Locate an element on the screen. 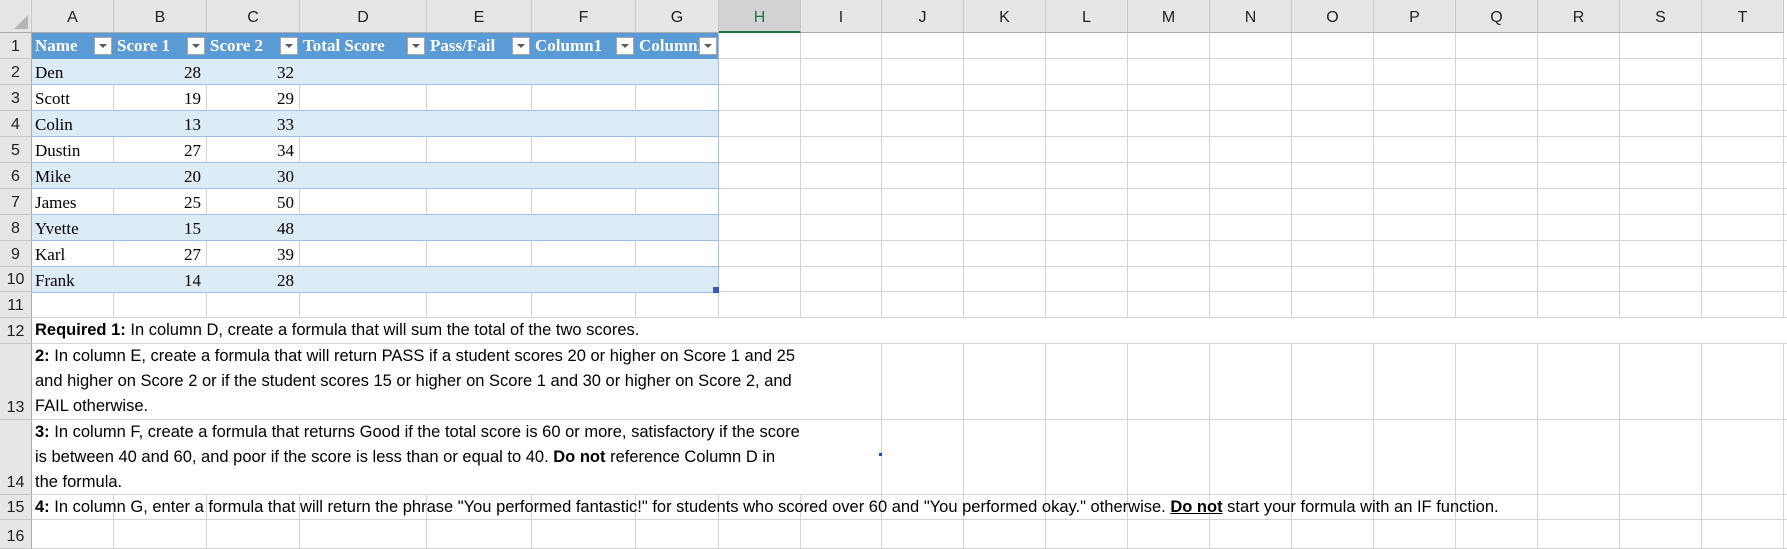 This screenshot has width=1787, height=549. row-header-3: 3 is located at coordinates (16, 98).